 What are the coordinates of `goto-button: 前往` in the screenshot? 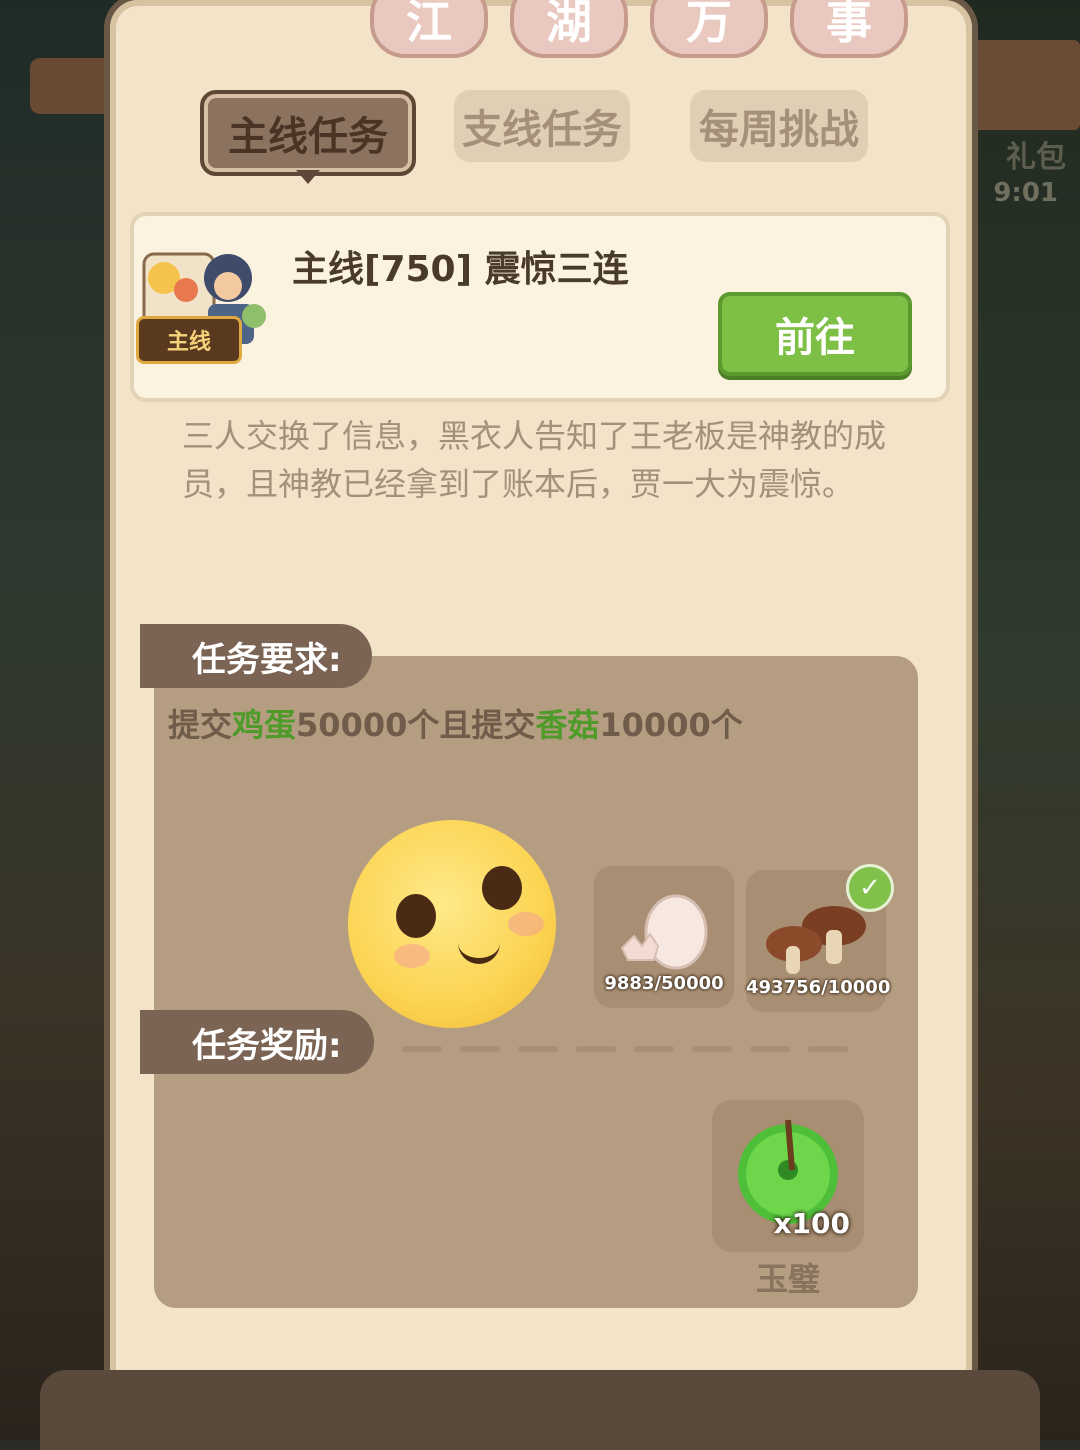 It's located at (815, 334).